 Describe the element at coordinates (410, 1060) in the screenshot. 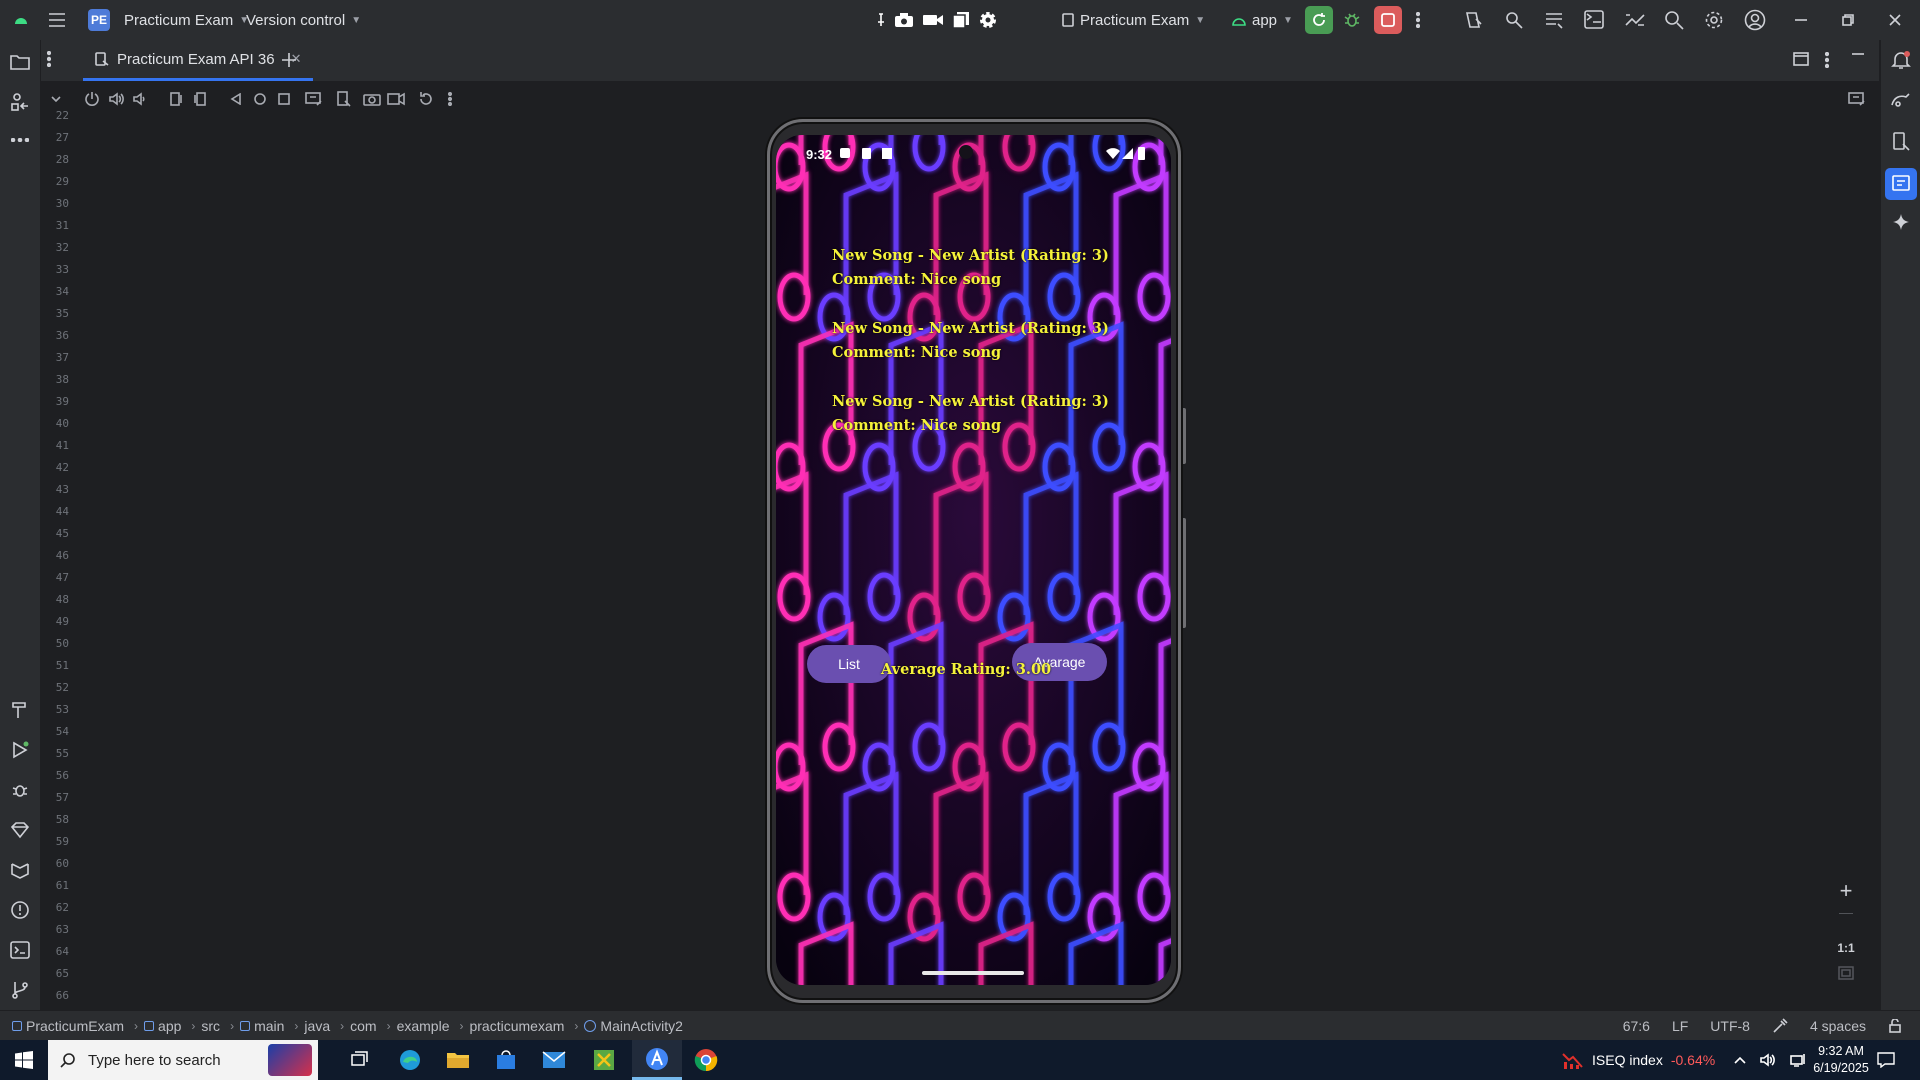

I see `edge-browser-icon` at that location.